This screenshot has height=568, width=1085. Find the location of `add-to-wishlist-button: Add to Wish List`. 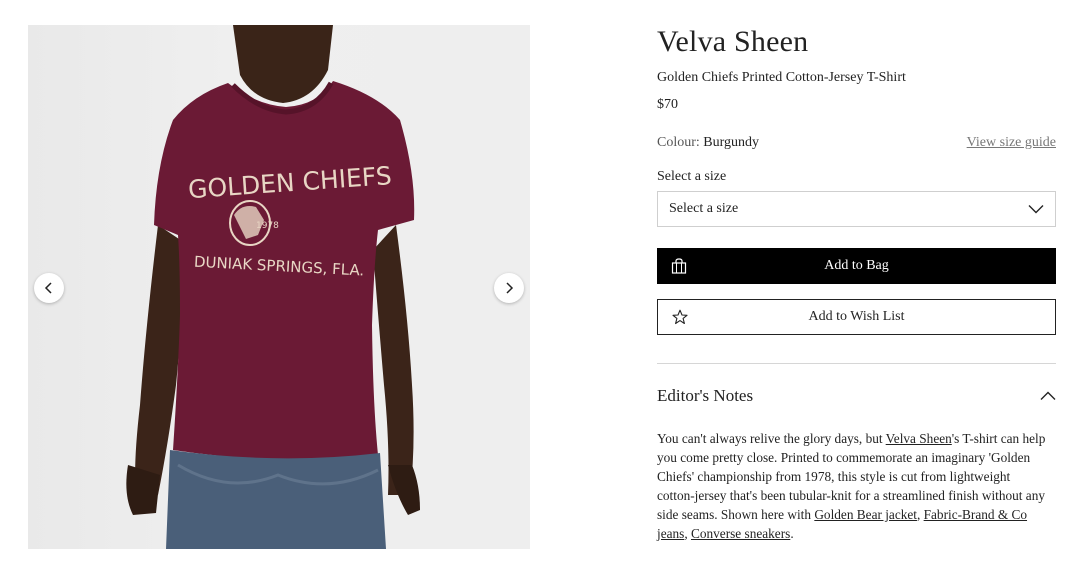

add-to-wishlist-button: Add to Wish List is located at coordinates (856, 317).